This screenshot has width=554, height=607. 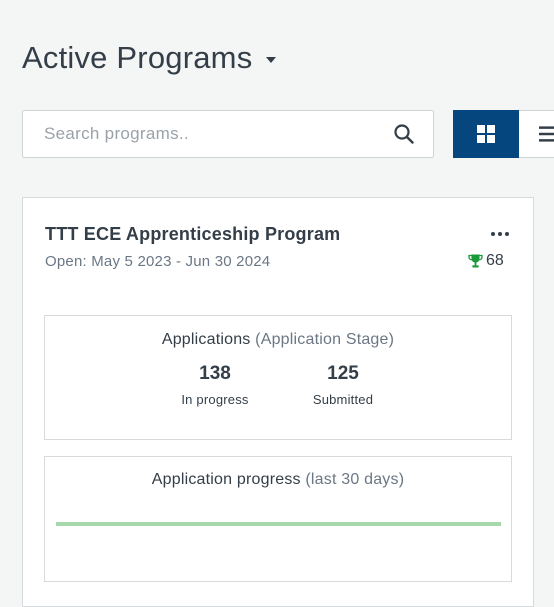 I want to click on applications-heading: Applications (Application Stage), so click(x=278, y=340).